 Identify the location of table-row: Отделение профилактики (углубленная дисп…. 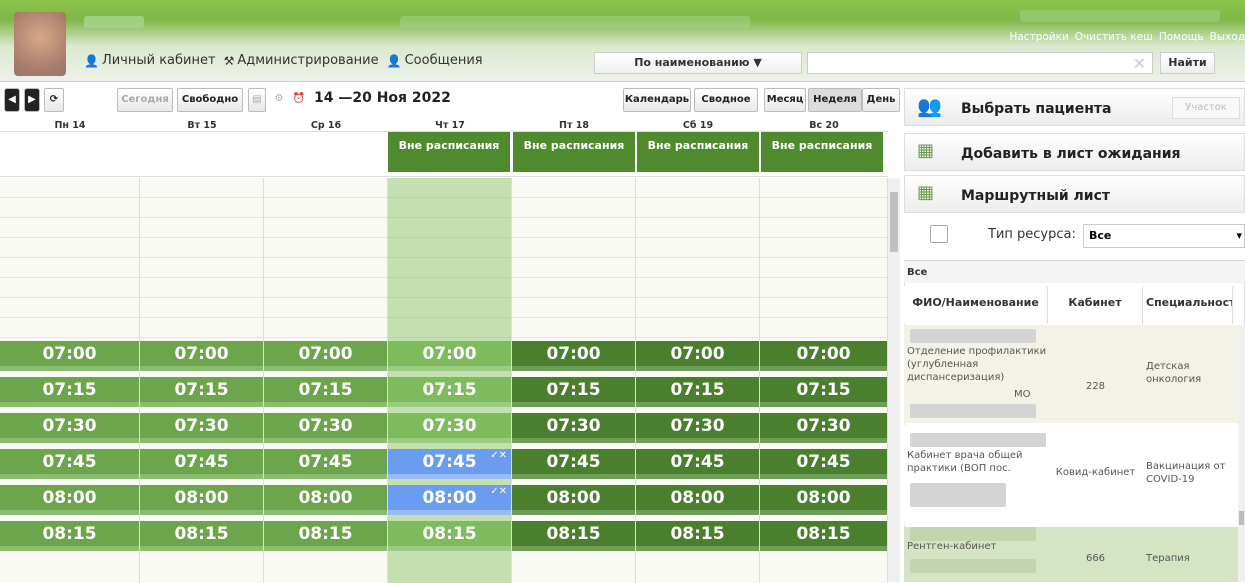
(1071, 374).